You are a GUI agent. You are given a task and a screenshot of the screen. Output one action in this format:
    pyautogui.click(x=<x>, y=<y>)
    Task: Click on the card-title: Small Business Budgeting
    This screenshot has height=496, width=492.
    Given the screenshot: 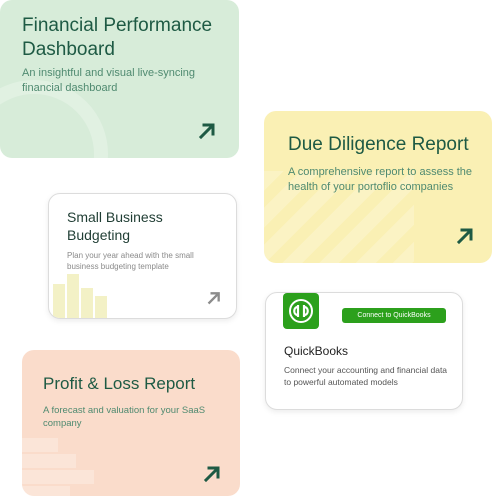 What is the action you would take?
    pyautogui.click(x=115, y=226)
    